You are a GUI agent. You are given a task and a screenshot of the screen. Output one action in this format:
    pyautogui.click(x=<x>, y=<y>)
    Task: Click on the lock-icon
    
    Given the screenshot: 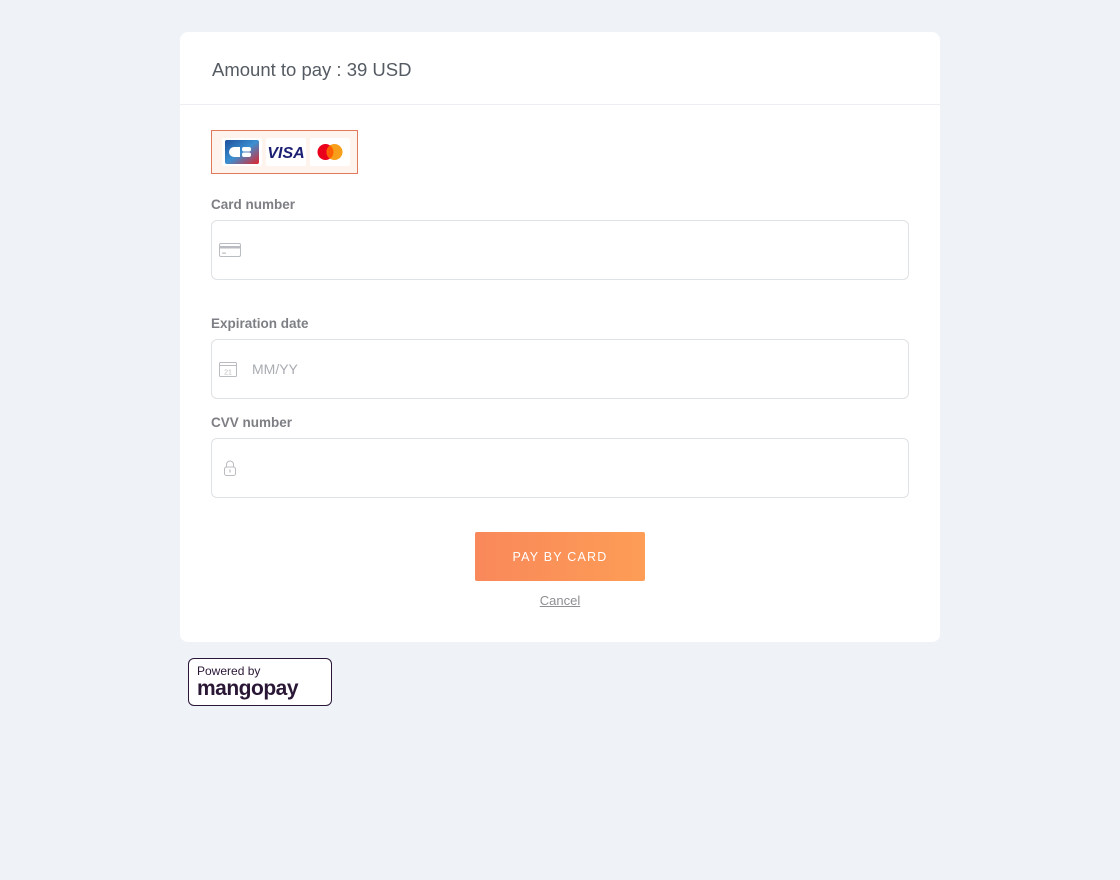 What is the action you would take?
    pyautogui.click(x=230, y=468)
    